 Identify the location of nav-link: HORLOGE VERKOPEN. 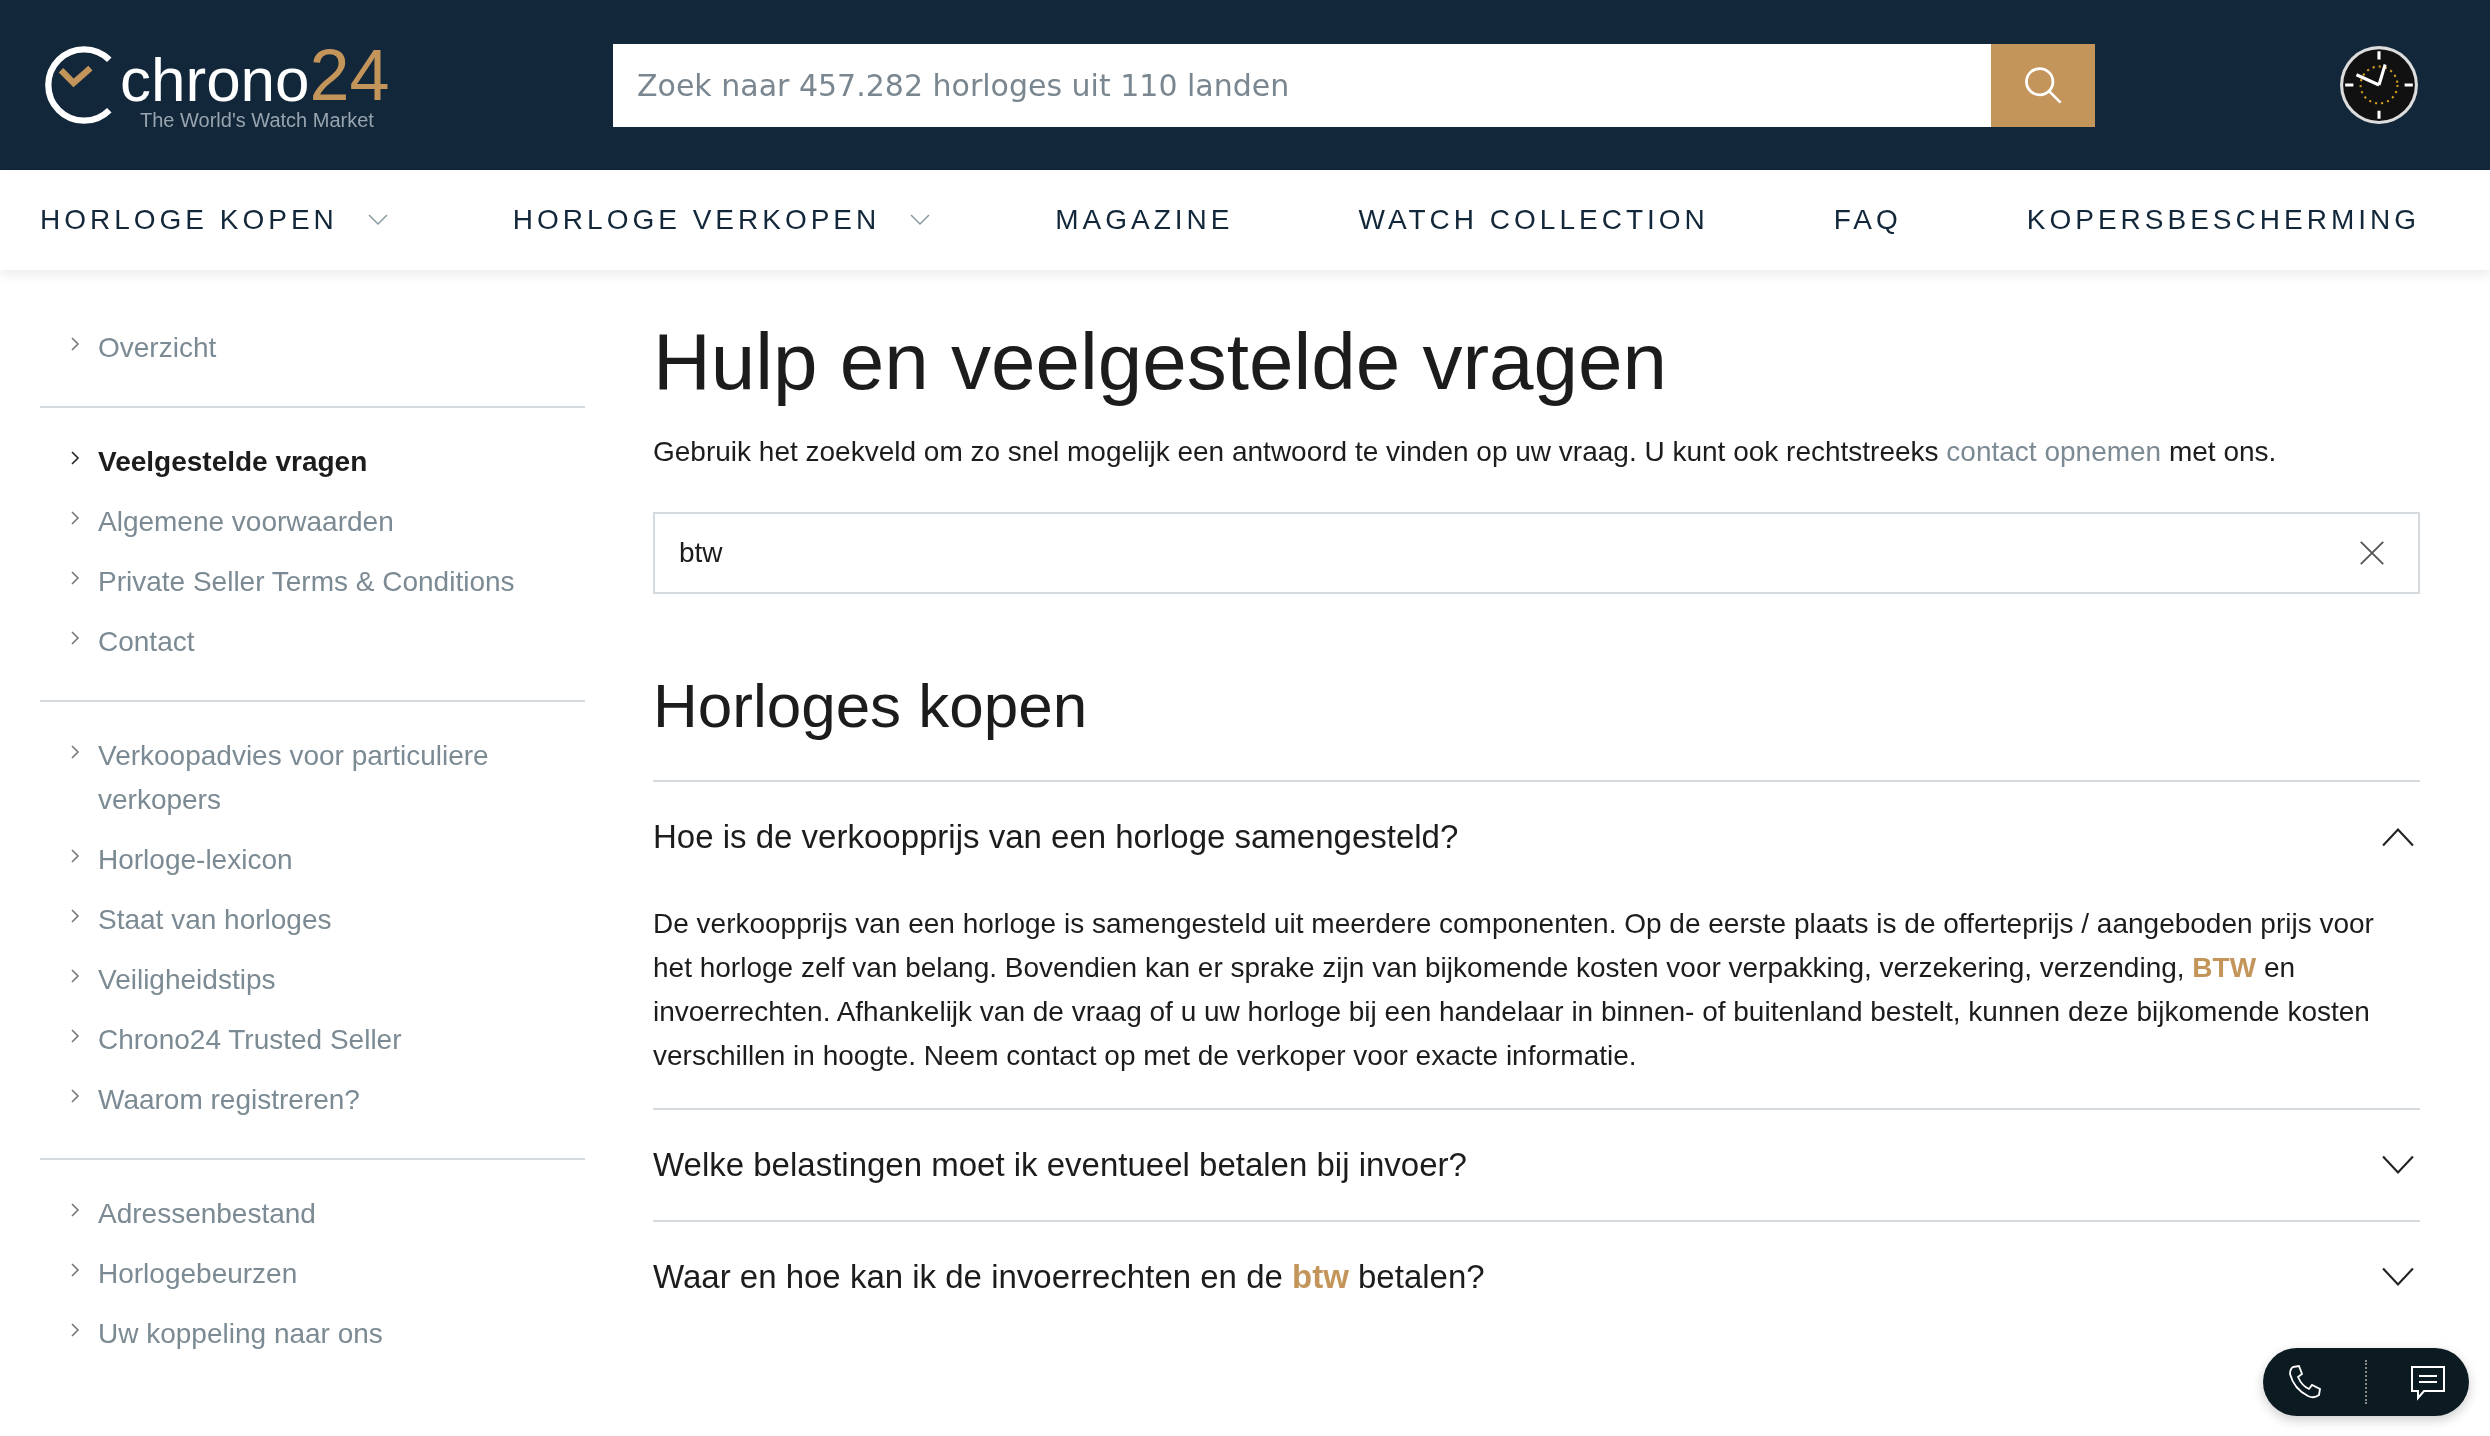
(696, 220).